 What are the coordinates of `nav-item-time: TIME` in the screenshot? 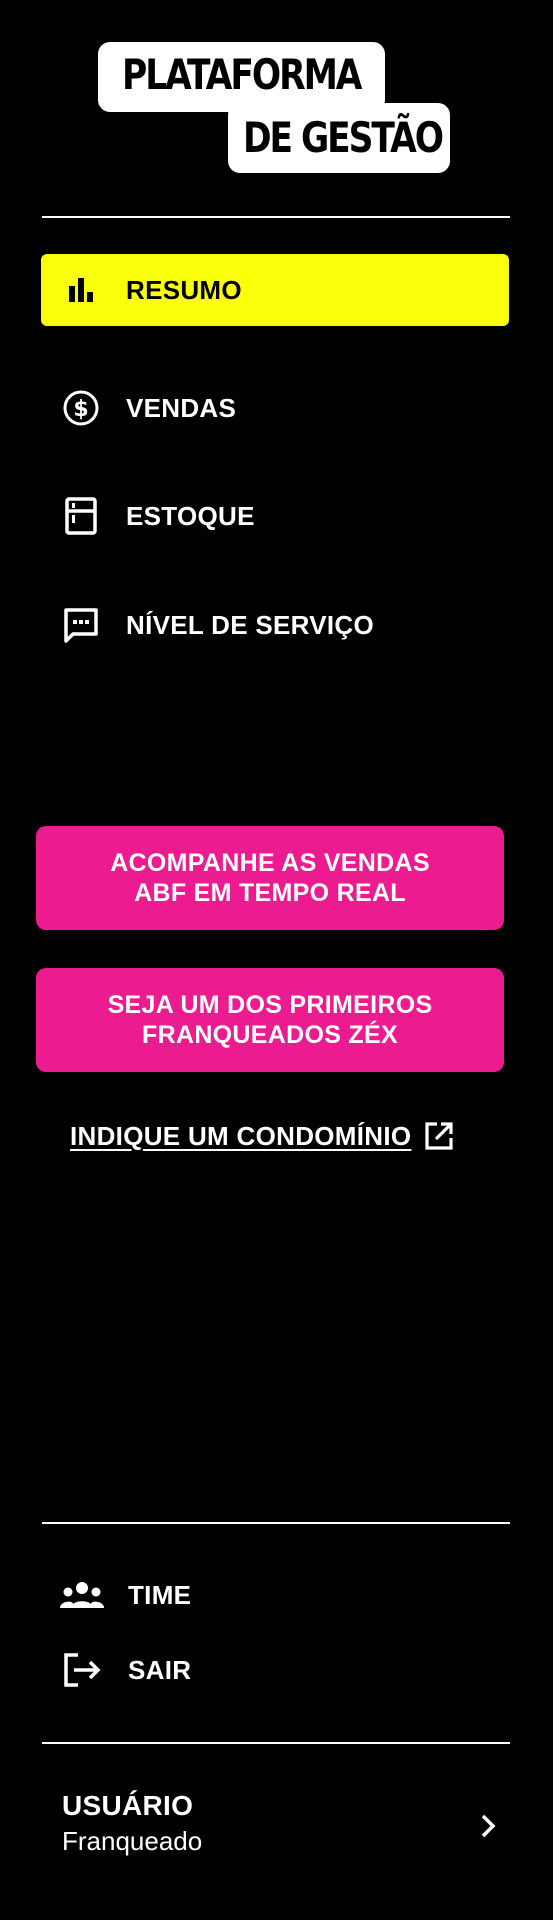 It's located at (208, 1595).